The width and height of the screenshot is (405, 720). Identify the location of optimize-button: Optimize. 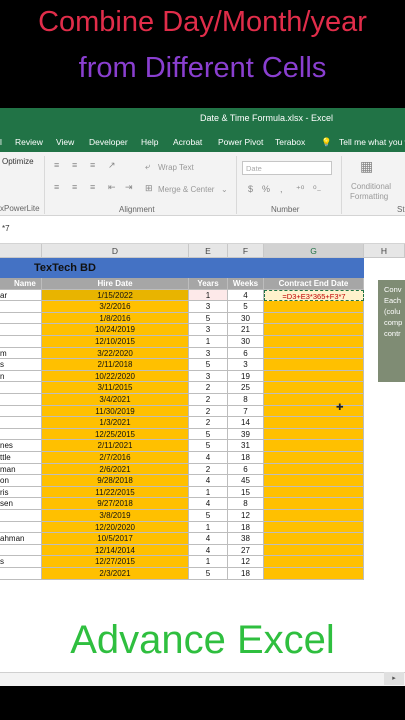
(18, 161).